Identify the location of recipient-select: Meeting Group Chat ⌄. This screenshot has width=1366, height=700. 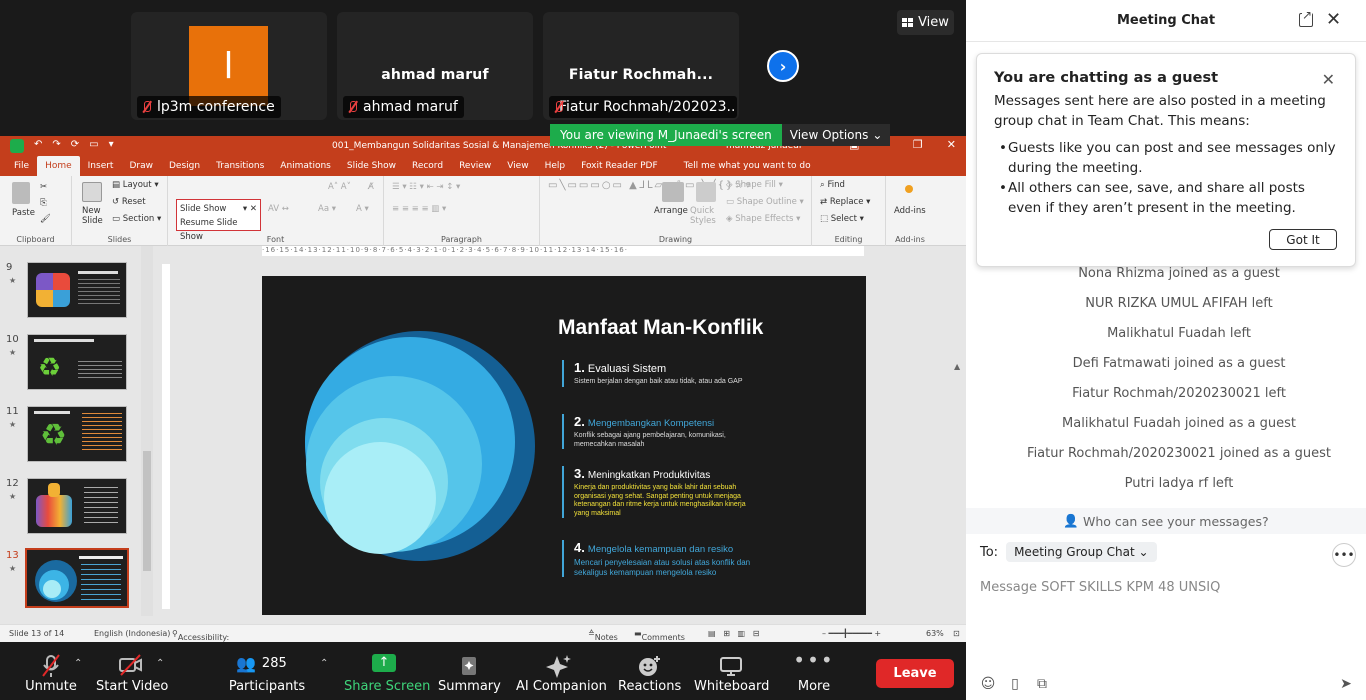
(1081, 552).